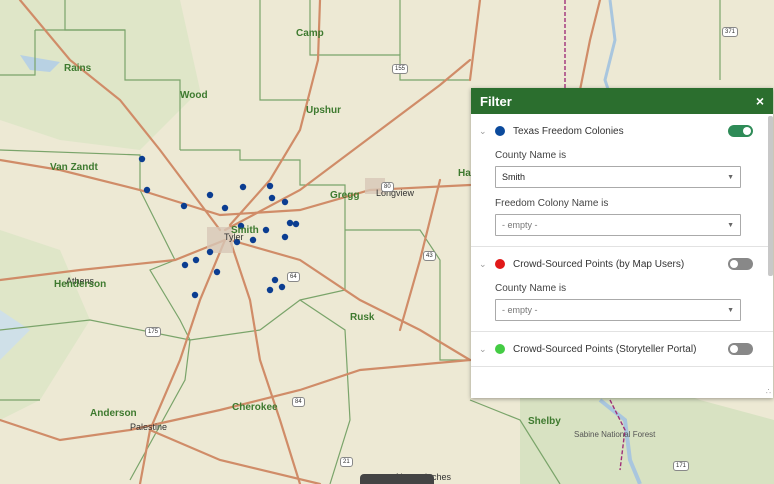 This screenshot has width=774, height=484. Describe the element at coordinates (770, 196) in the screenshot. I see `panel-scrollbar` at that location.